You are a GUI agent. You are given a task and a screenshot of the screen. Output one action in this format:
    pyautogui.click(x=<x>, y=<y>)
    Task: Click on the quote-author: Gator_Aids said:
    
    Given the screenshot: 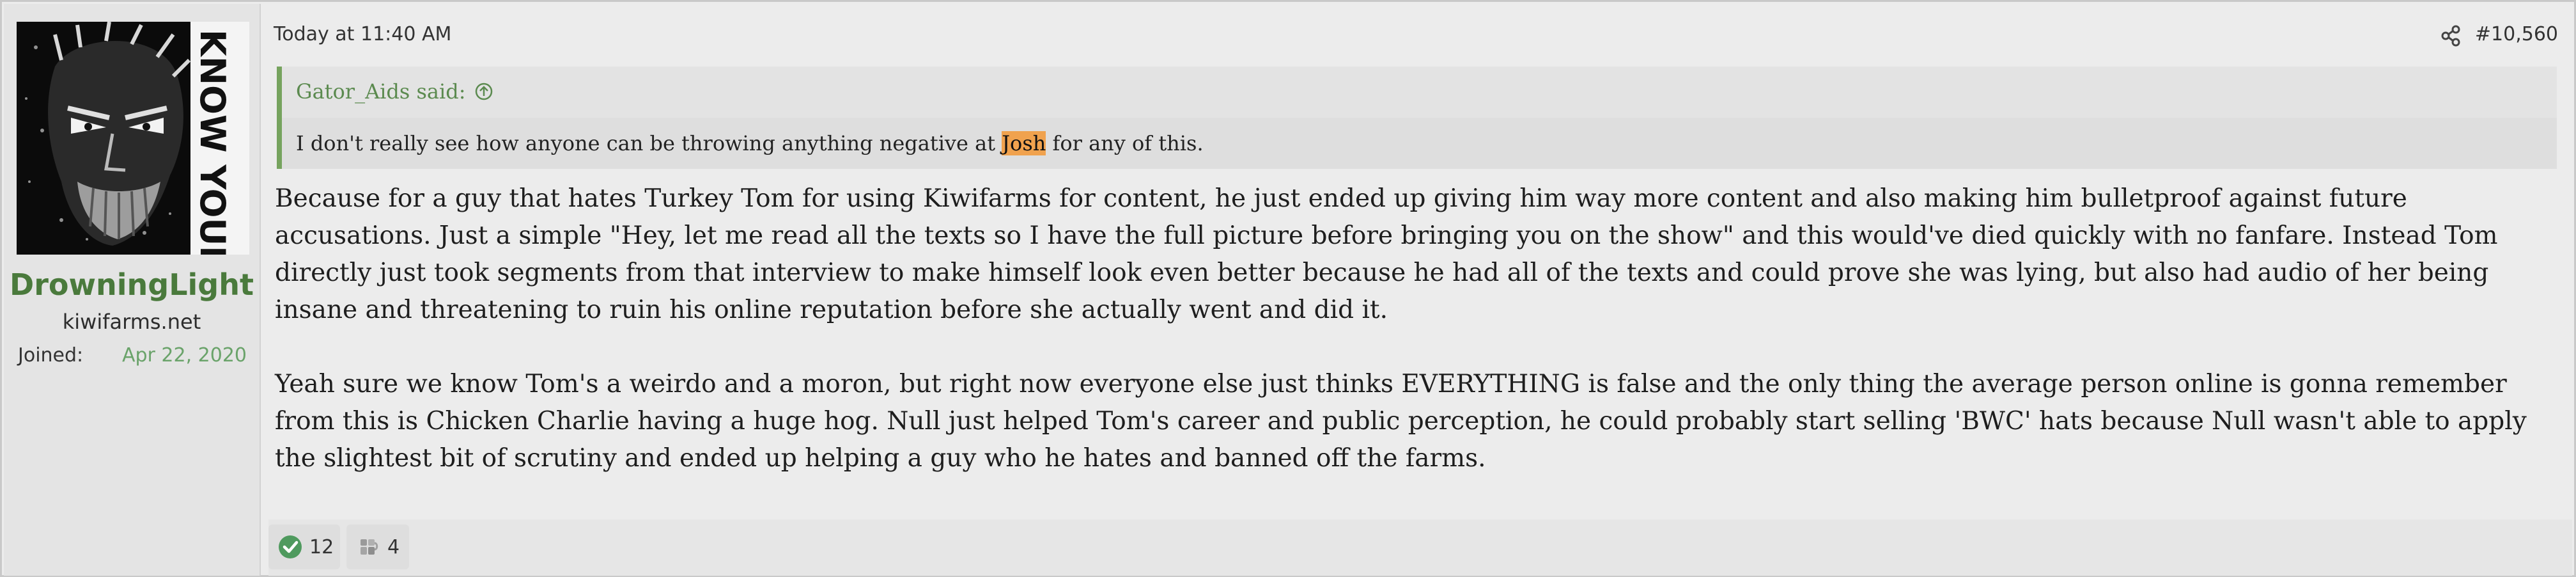 What is the action you would take?
    pyautogui.click(x=394, y=91)
    